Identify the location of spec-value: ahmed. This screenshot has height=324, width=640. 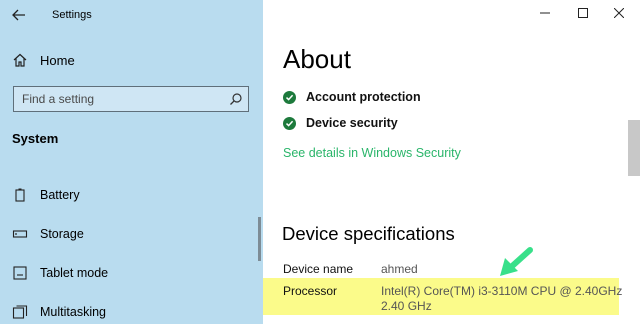
(399, 269).